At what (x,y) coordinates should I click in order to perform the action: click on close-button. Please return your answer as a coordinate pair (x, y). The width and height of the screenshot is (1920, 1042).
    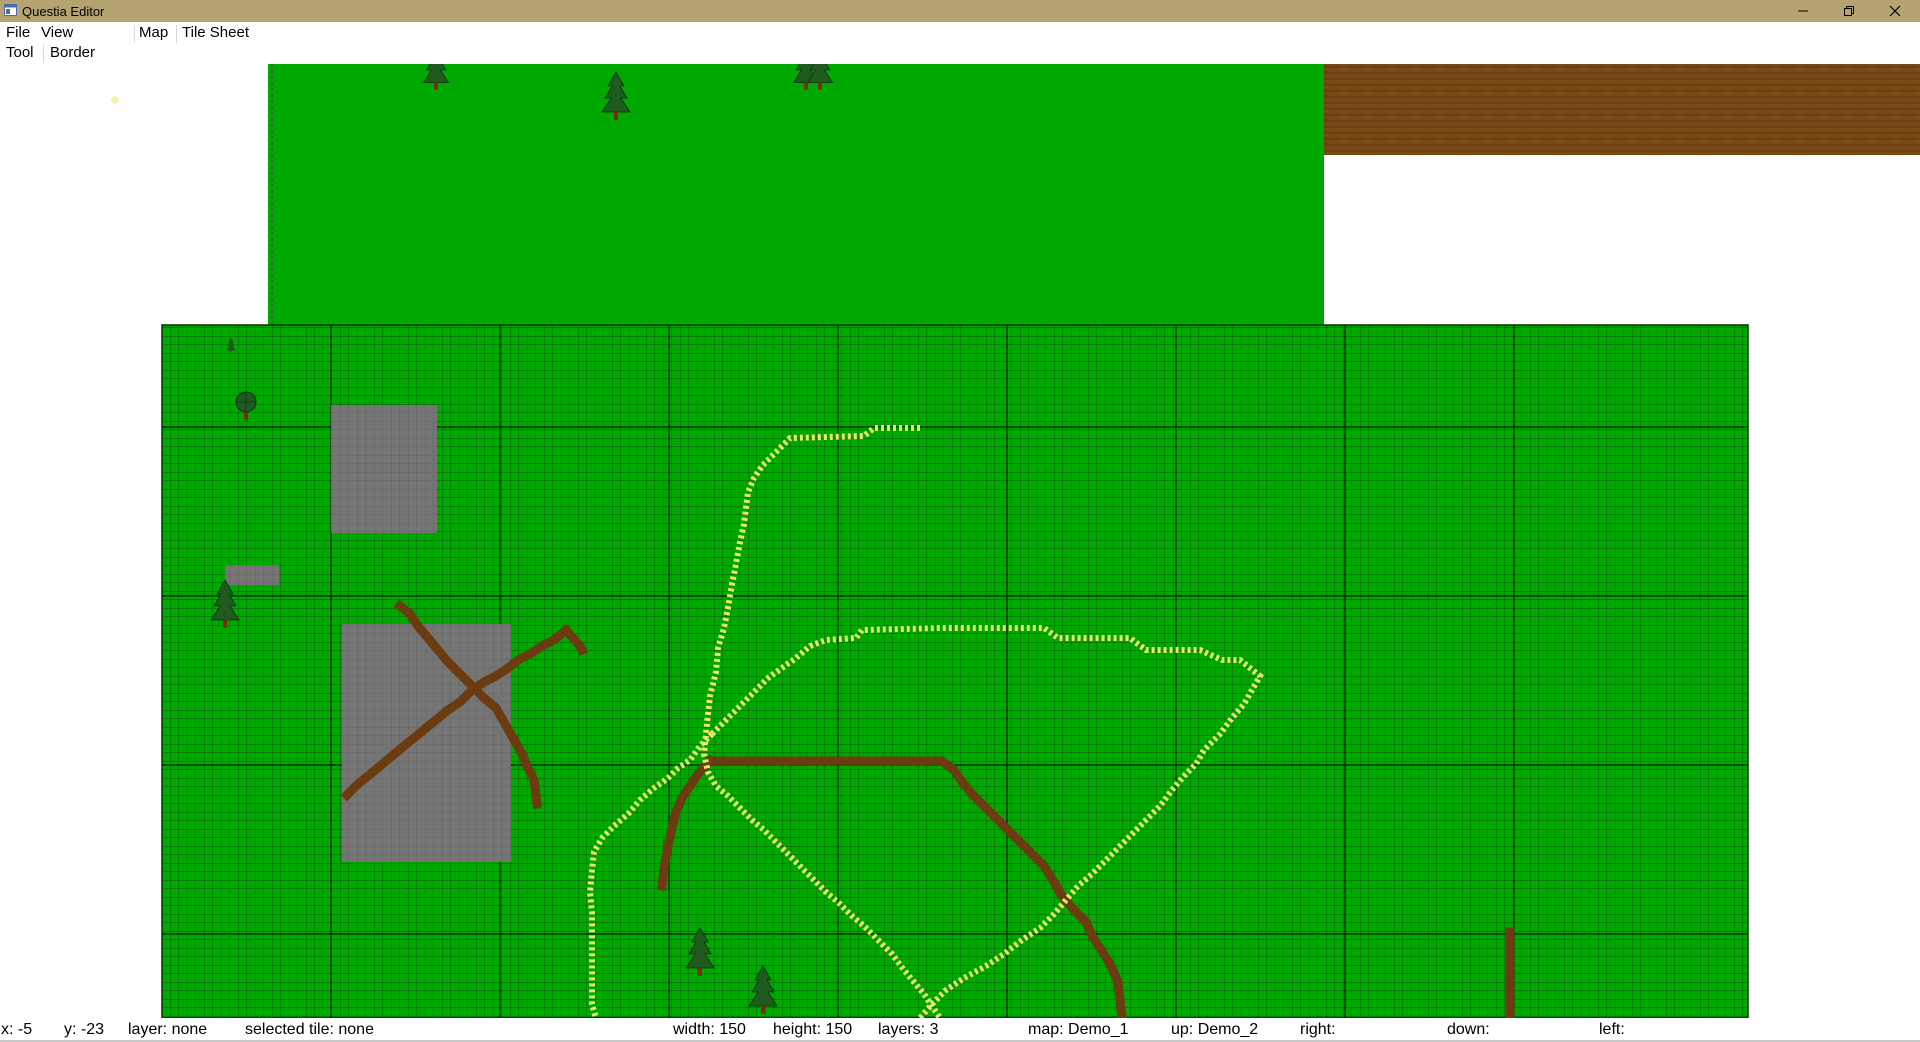
    Looking at the image, I should click on (1895, 11).